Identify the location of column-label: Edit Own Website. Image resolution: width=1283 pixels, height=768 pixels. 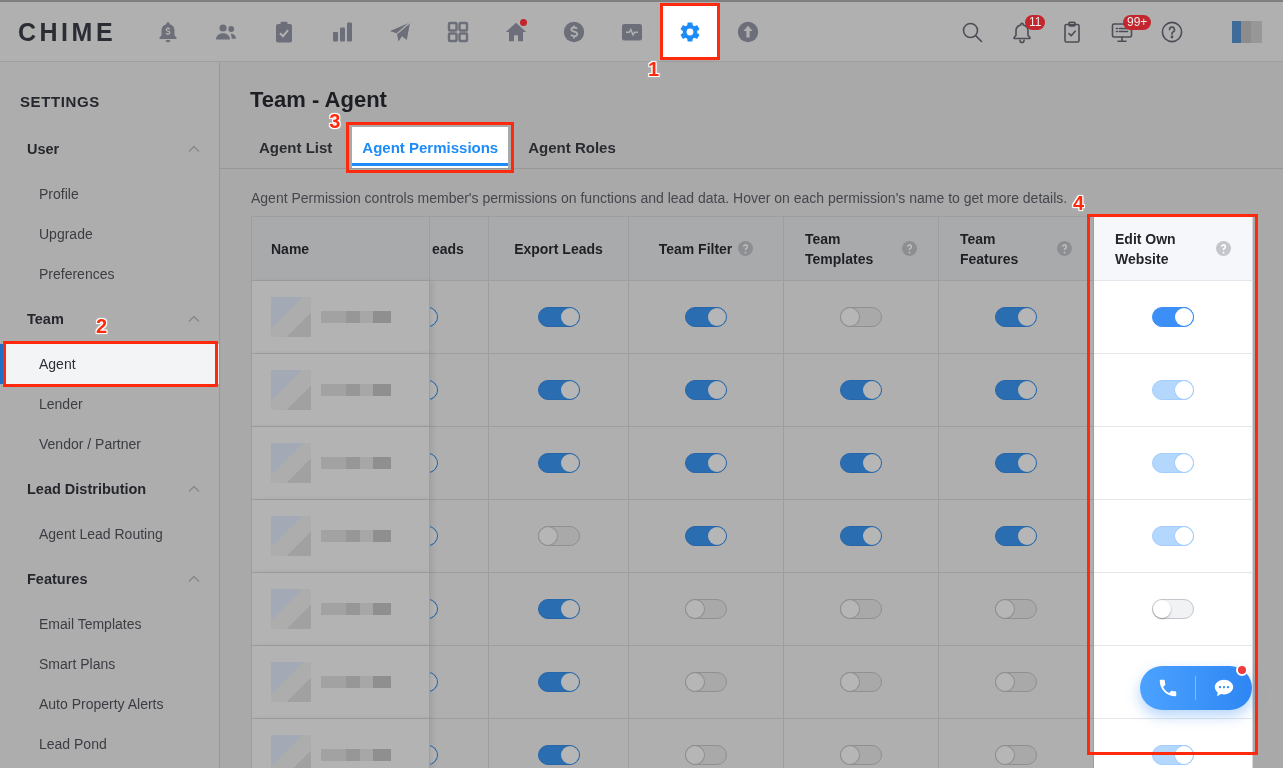
(1146, 249).